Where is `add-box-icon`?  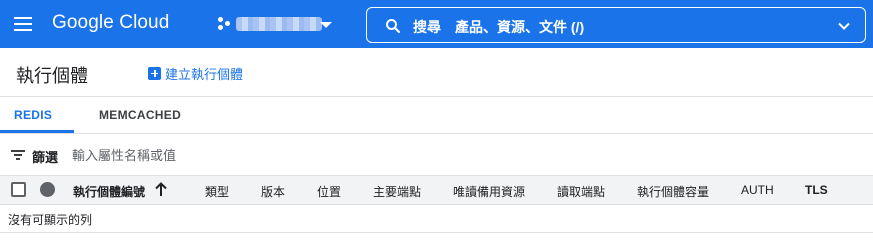
add-box-icon is located at coordinates (154, 73).